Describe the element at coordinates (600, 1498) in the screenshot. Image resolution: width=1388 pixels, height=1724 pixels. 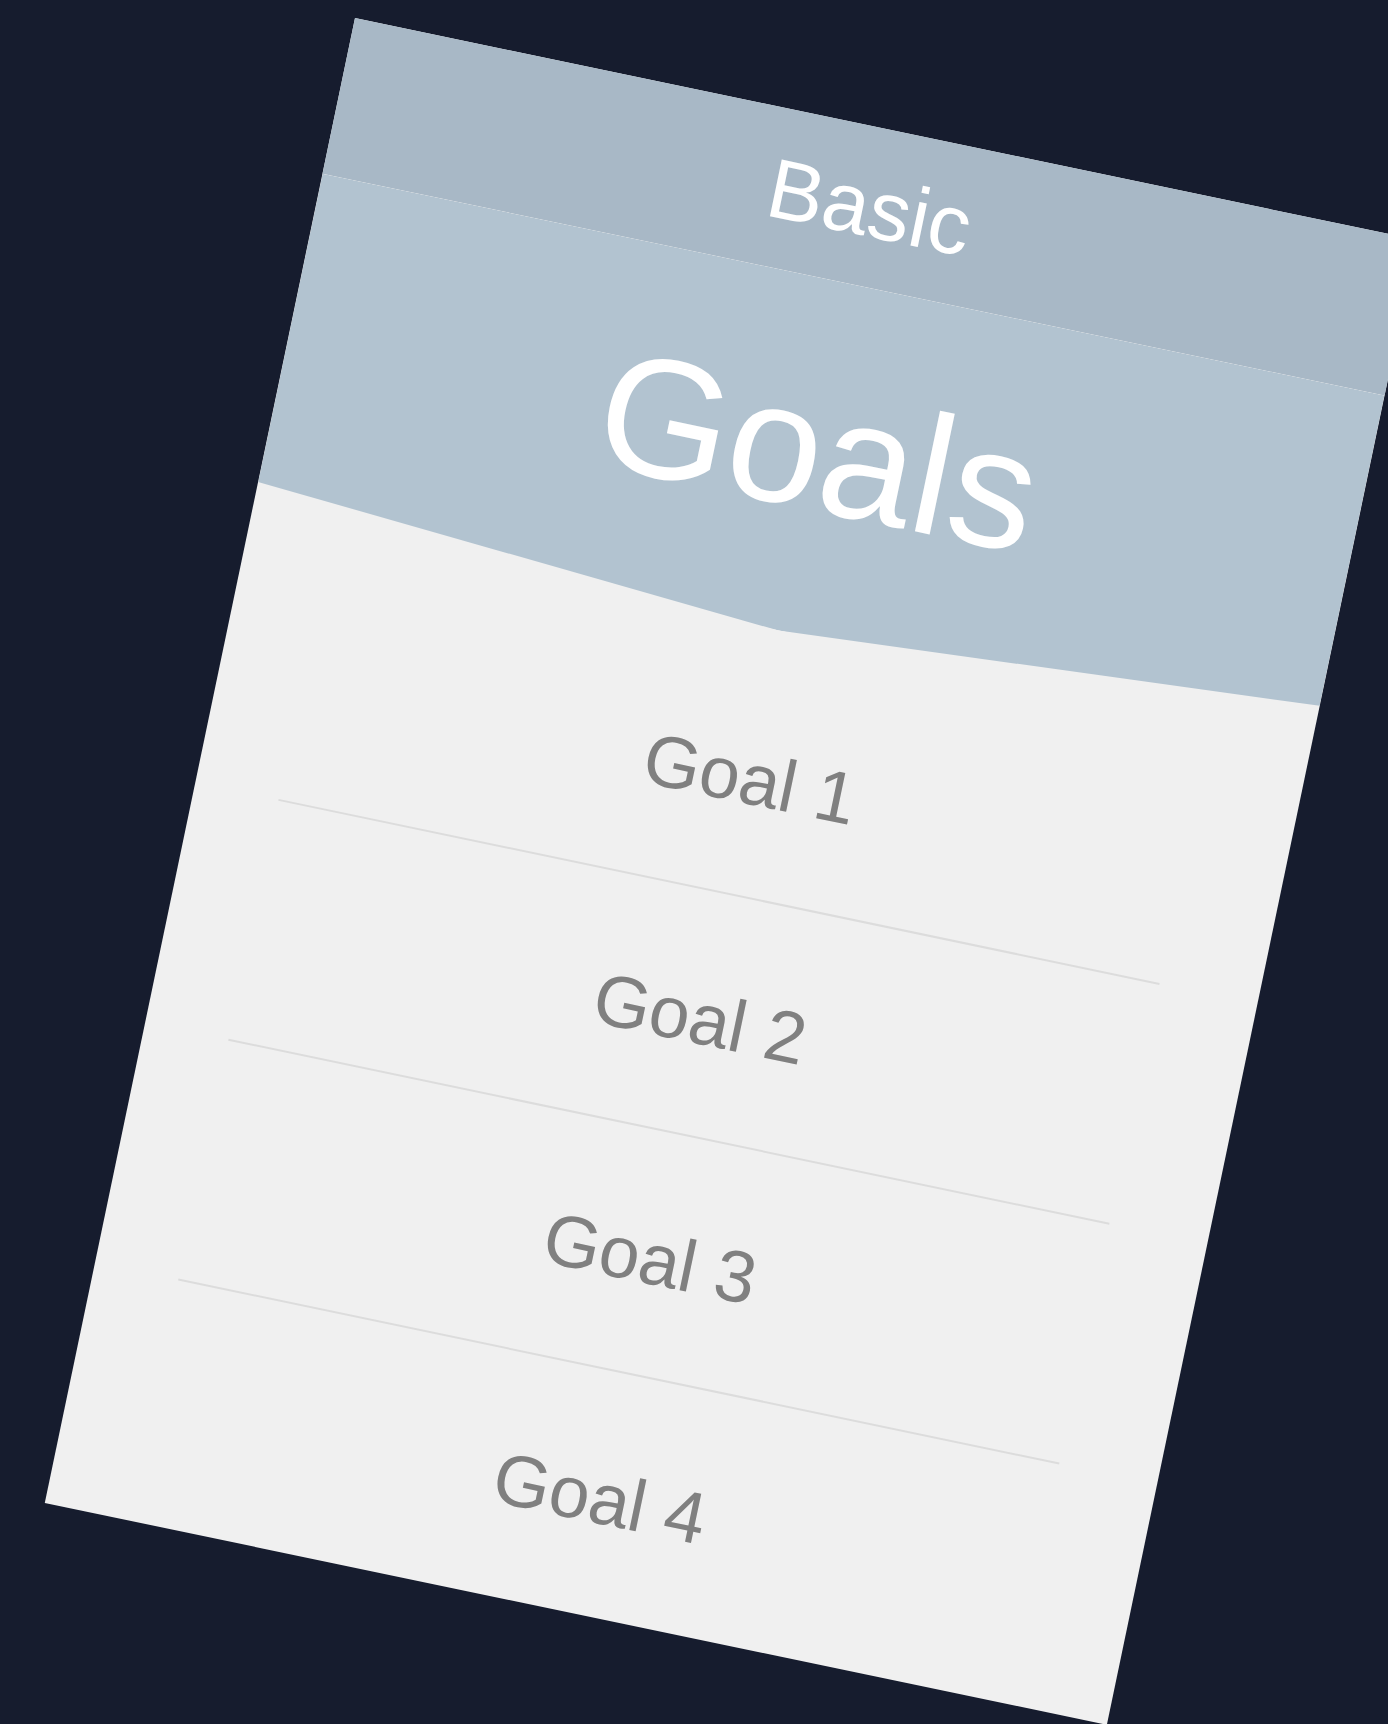
I see `goal-item: Goal 4` at that location.